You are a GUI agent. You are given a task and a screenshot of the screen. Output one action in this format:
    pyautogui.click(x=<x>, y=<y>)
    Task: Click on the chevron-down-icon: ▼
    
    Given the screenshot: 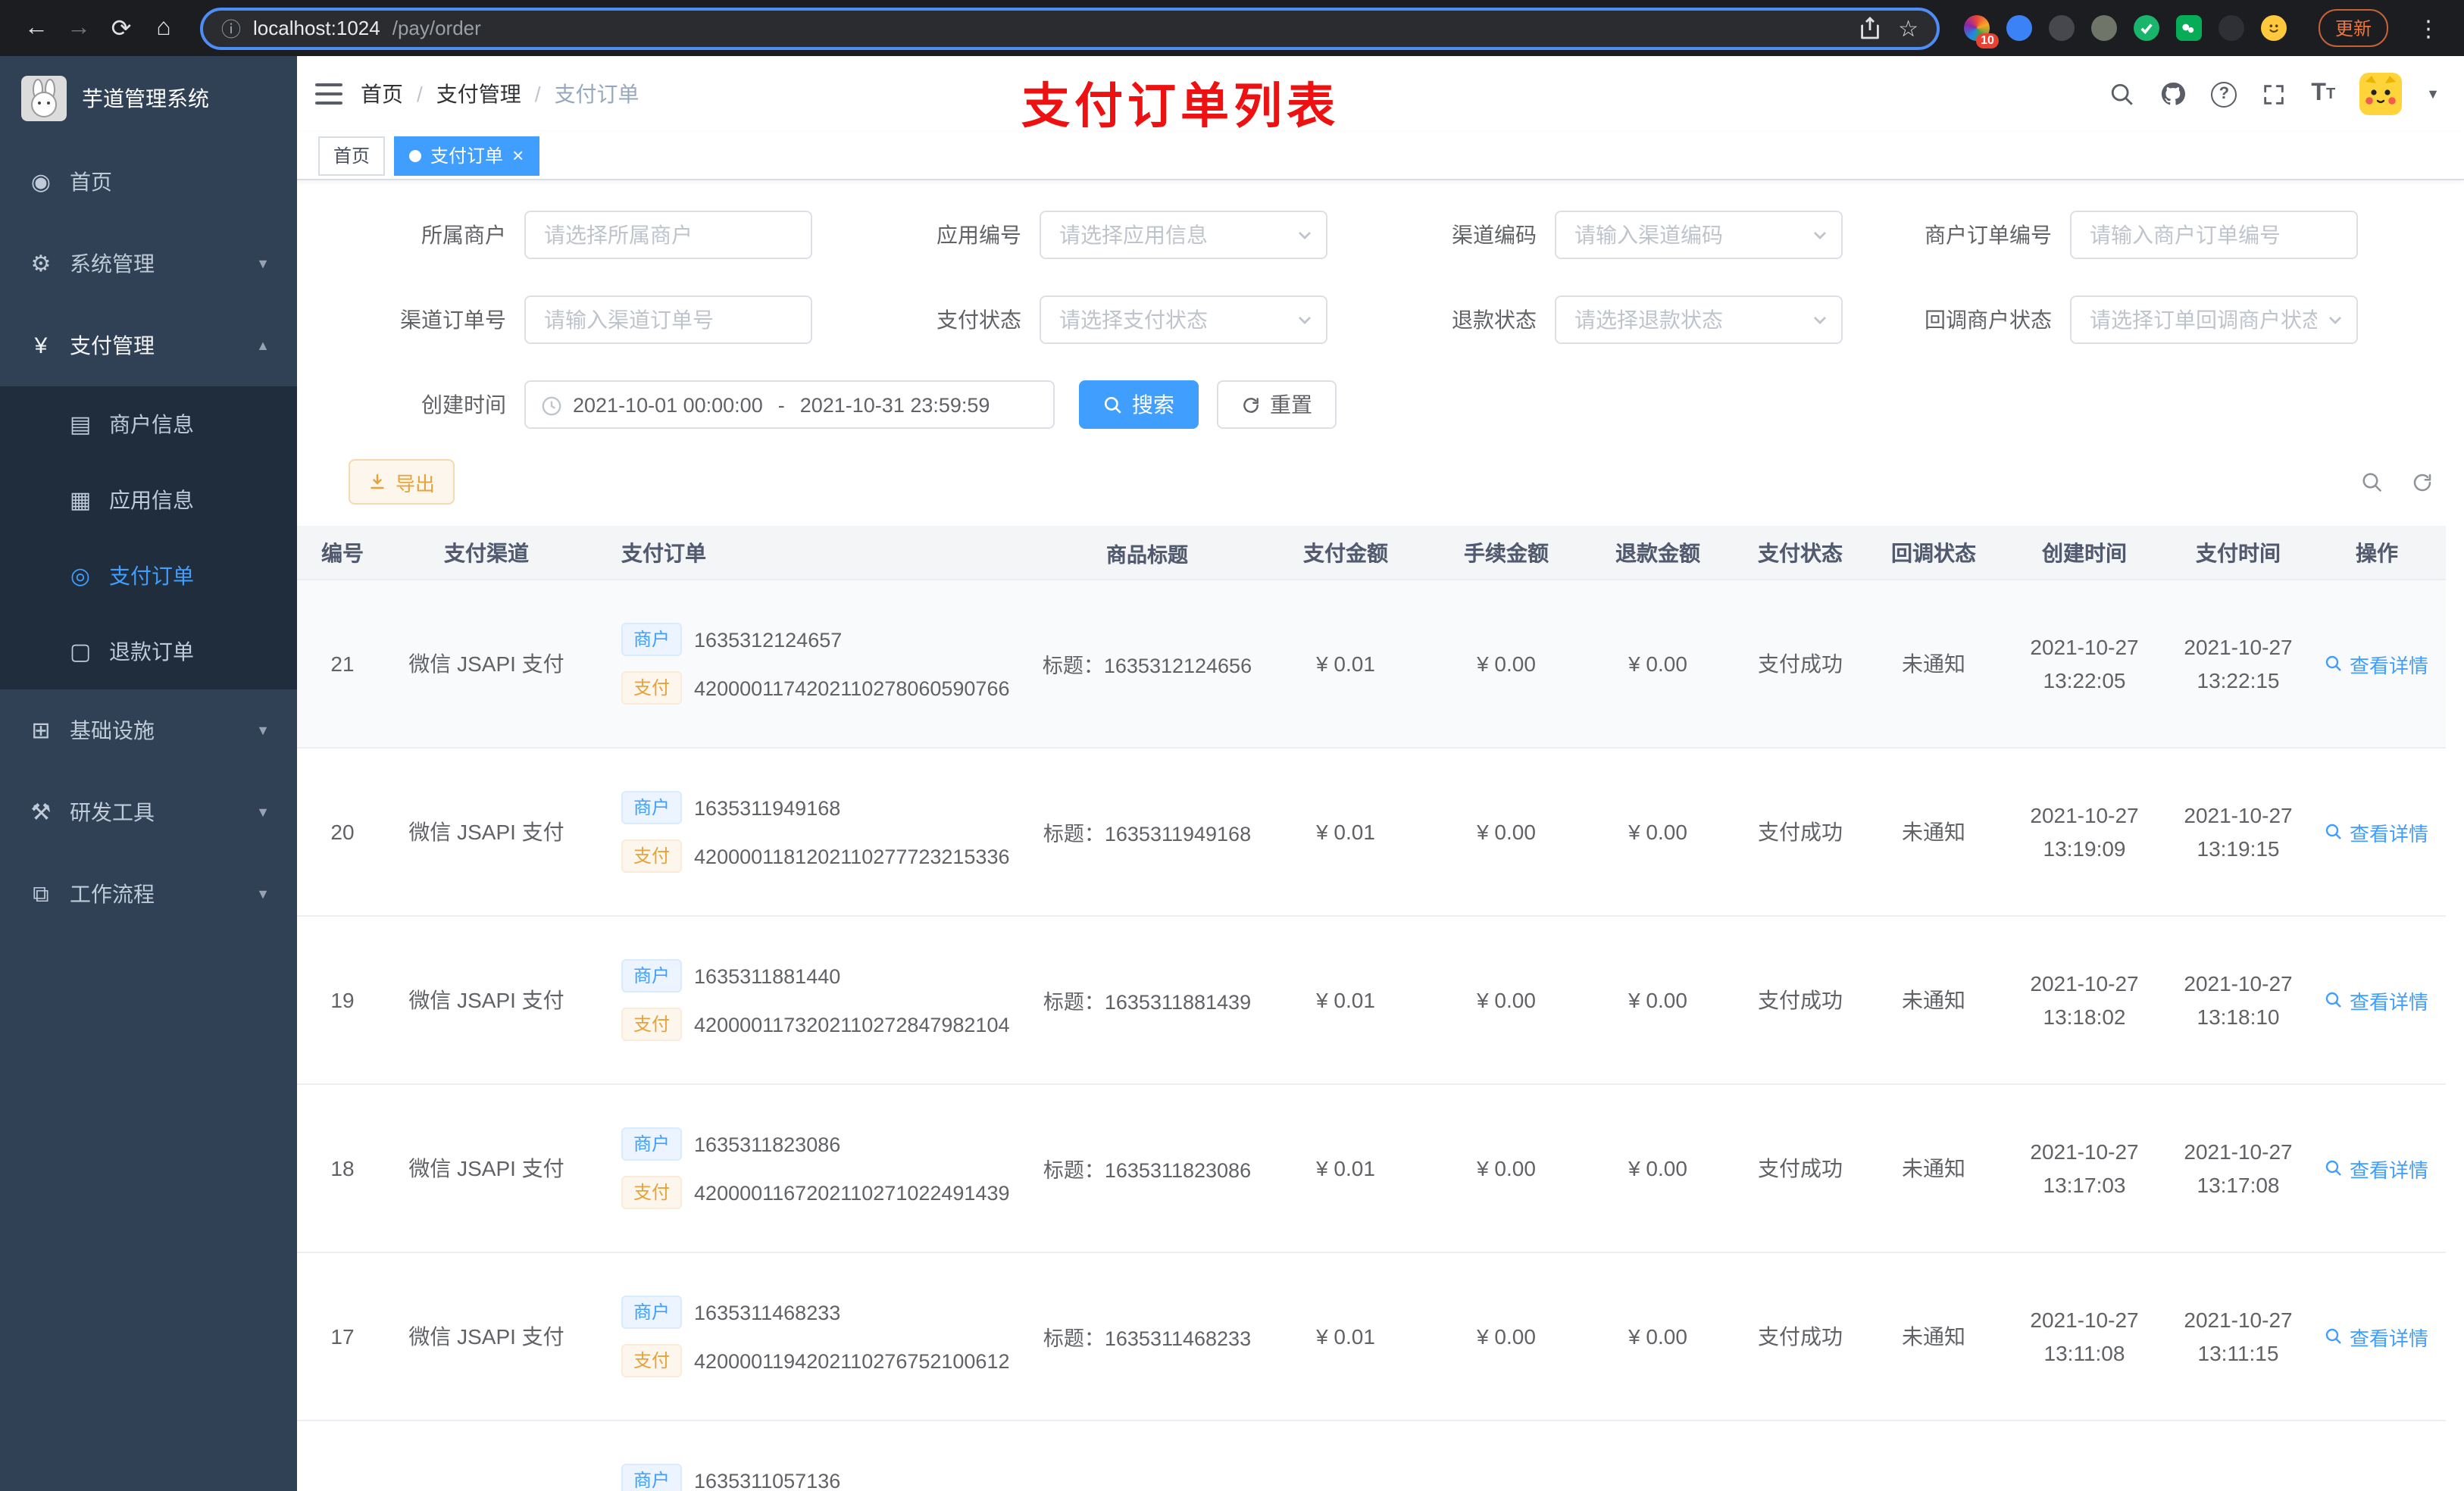 What is the action you would take?
    pyautogui.click(x=263, y=812)
    